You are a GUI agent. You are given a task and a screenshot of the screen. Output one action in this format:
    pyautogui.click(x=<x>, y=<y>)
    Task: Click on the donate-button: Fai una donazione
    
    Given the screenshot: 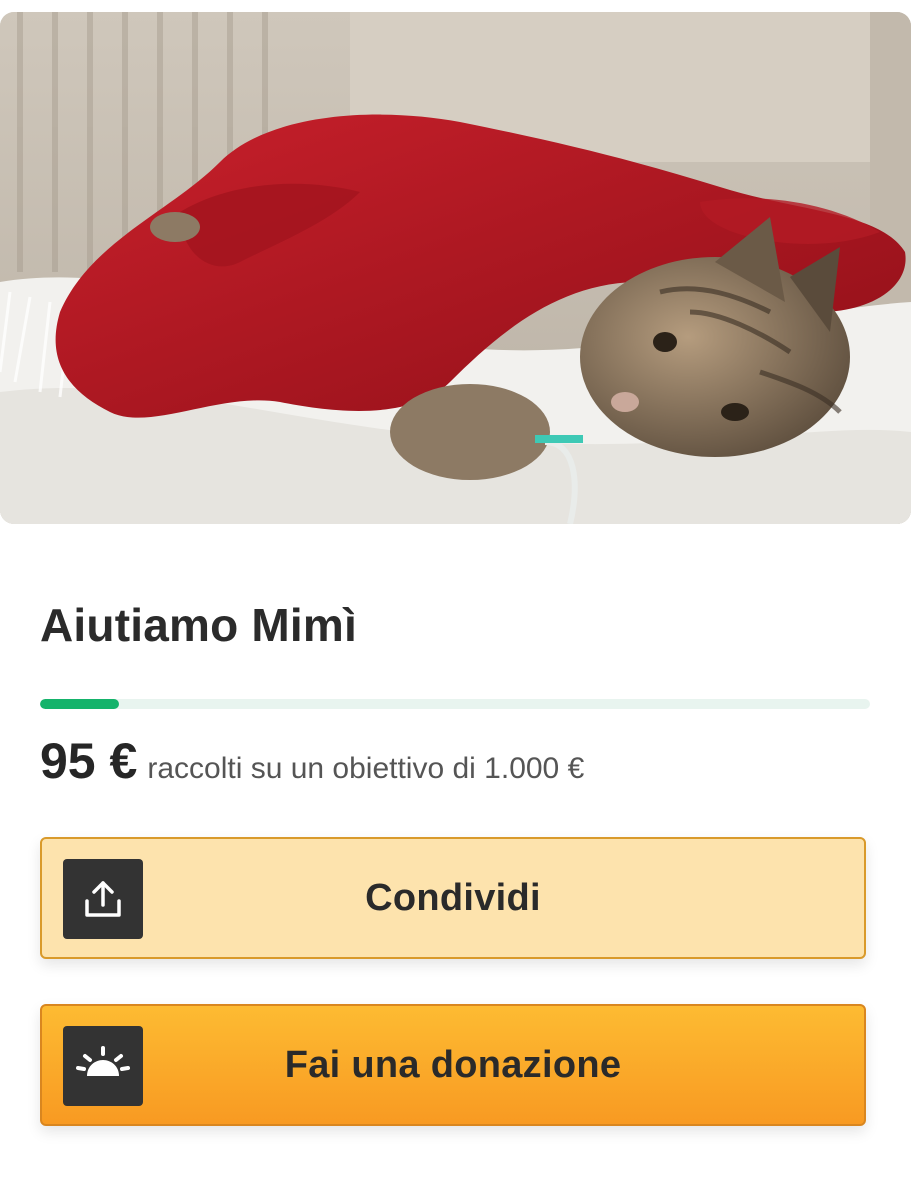 What is the action you would take?
    pyautogui.click(x=453, y=1065)
    